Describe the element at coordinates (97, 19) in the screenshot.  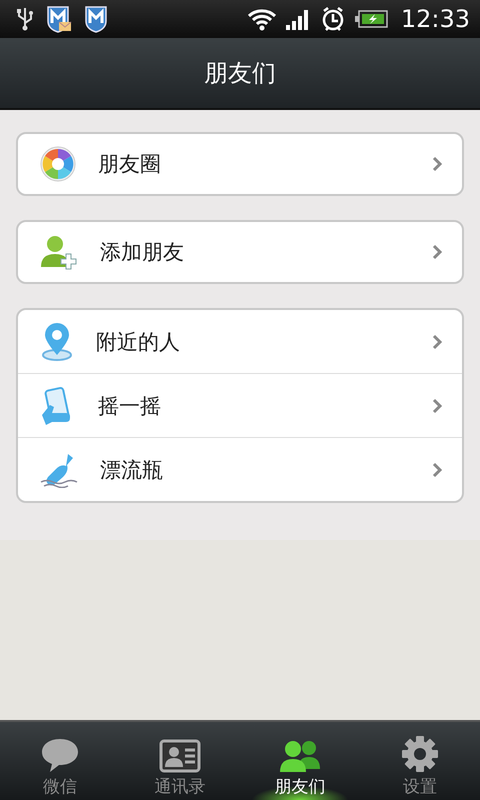
I see `shield-icon` at that location.